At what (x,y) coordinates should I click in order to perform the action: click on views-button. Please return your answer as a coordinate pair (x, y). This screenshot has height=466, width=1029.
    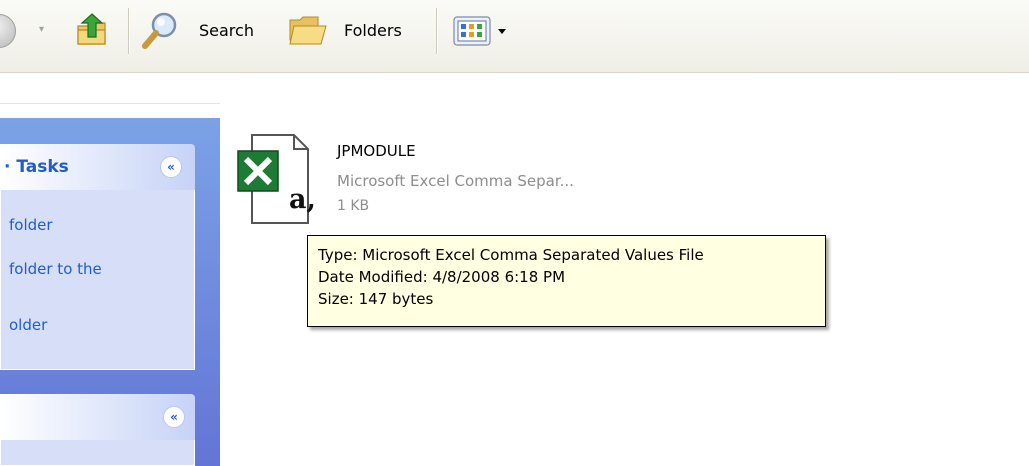
    Looking at the image, I should click on (482, 31).